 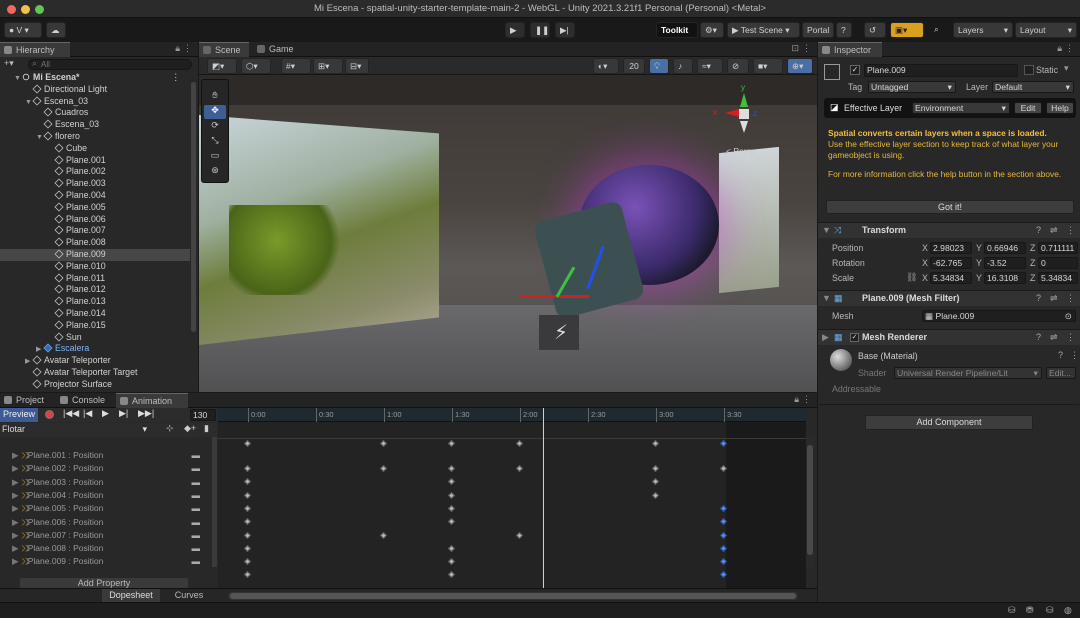 I want to click on hierarchy-item: Plane.014, so click(x=95, y=314).